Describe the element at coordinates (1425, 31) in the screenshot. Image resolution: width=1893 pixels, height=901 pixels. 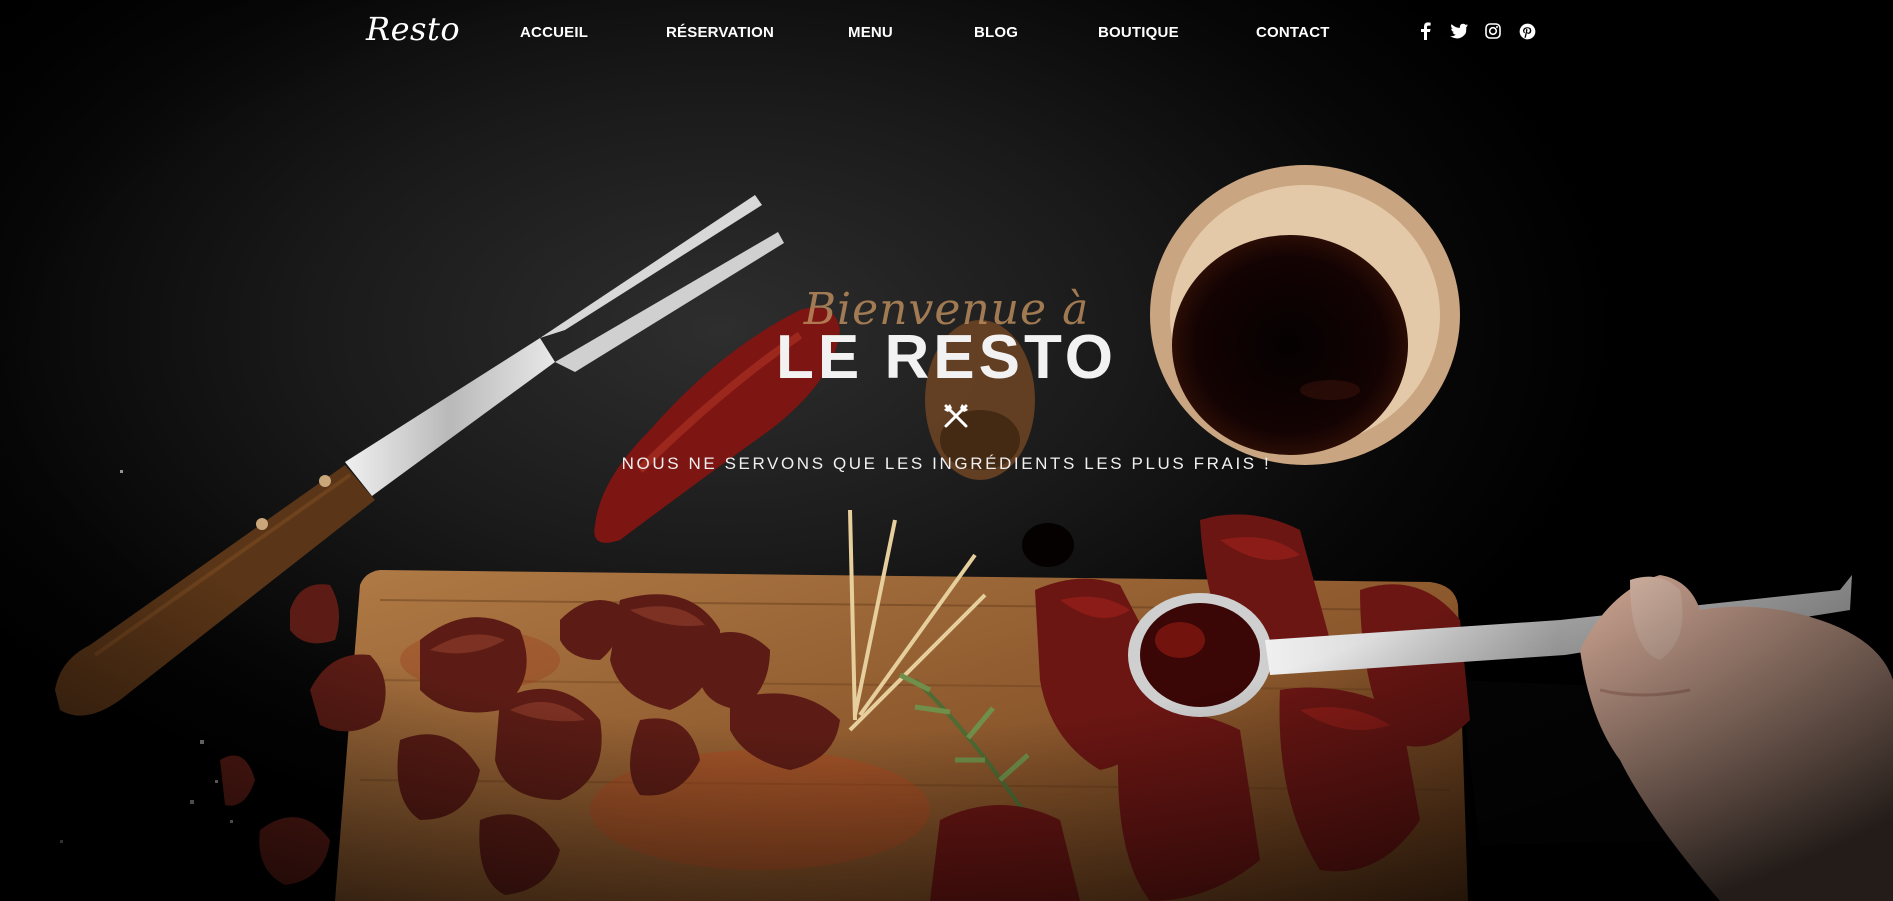
I see `facebook-icon` at that location.